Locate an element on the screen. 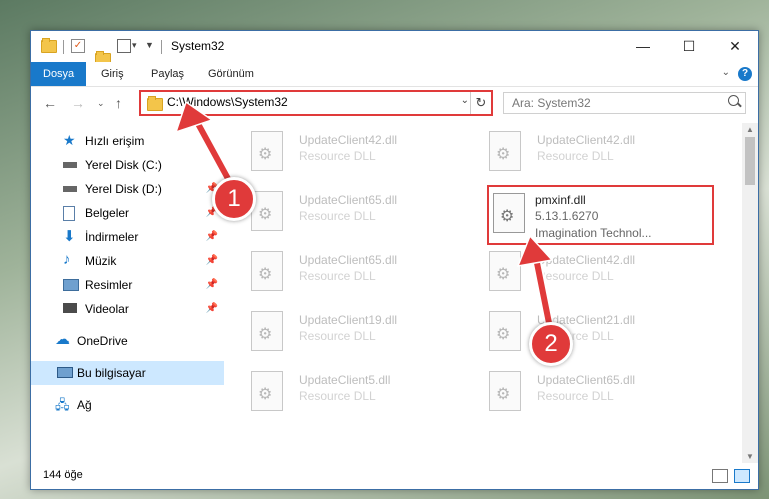  step-2-badge: 2 is located at coordinates (551, 344).